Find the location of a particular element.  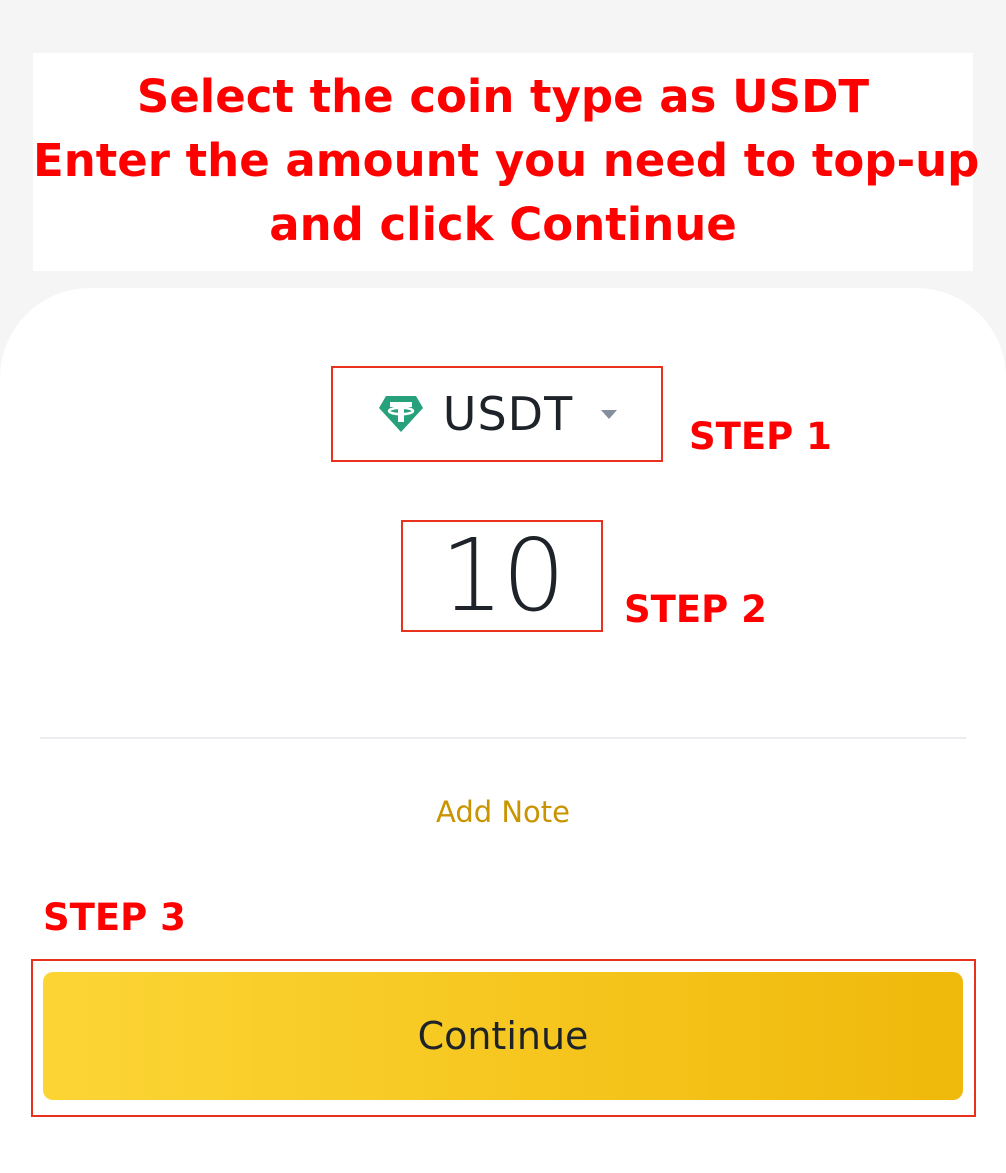

instruction-line-3: and click Continue is located at coordinates (503, 224).